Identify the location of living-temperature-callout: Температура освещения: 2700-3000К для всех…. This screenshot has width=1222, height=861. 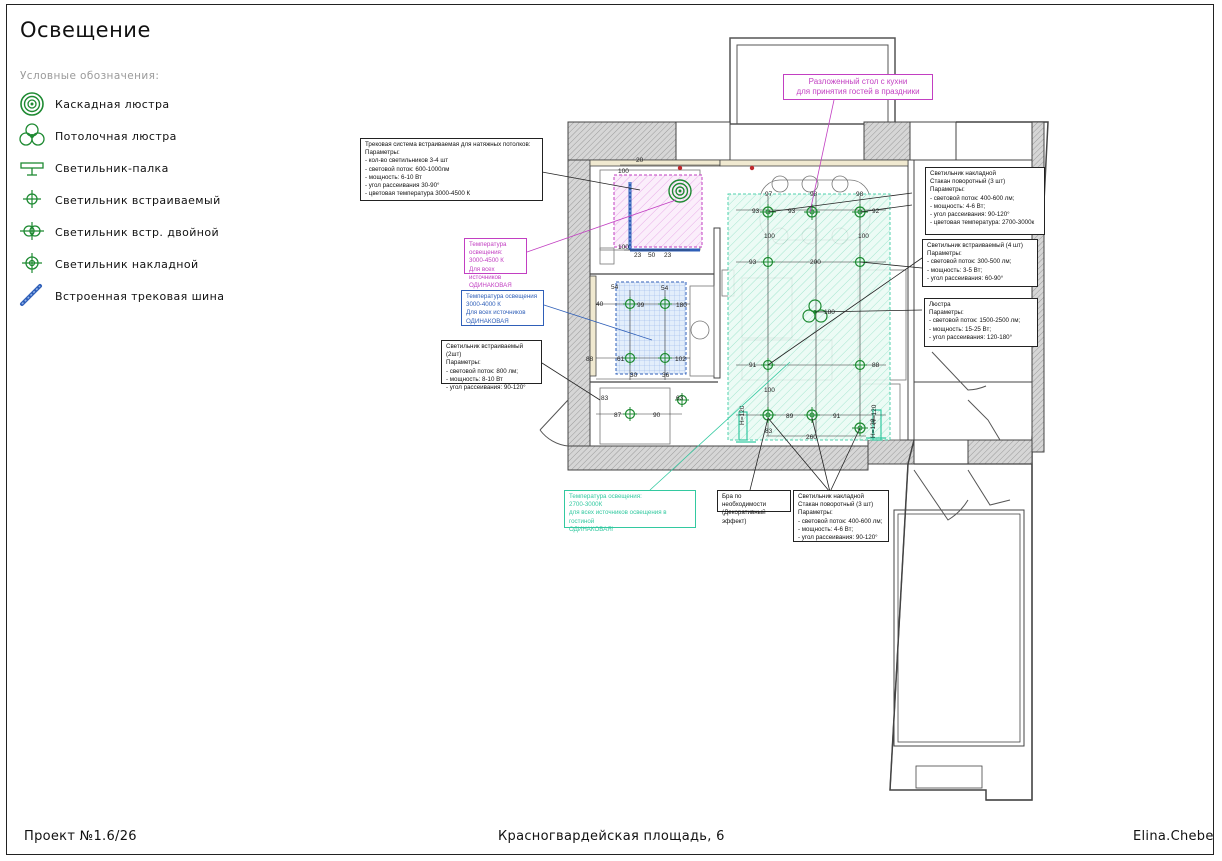
(630, 511).